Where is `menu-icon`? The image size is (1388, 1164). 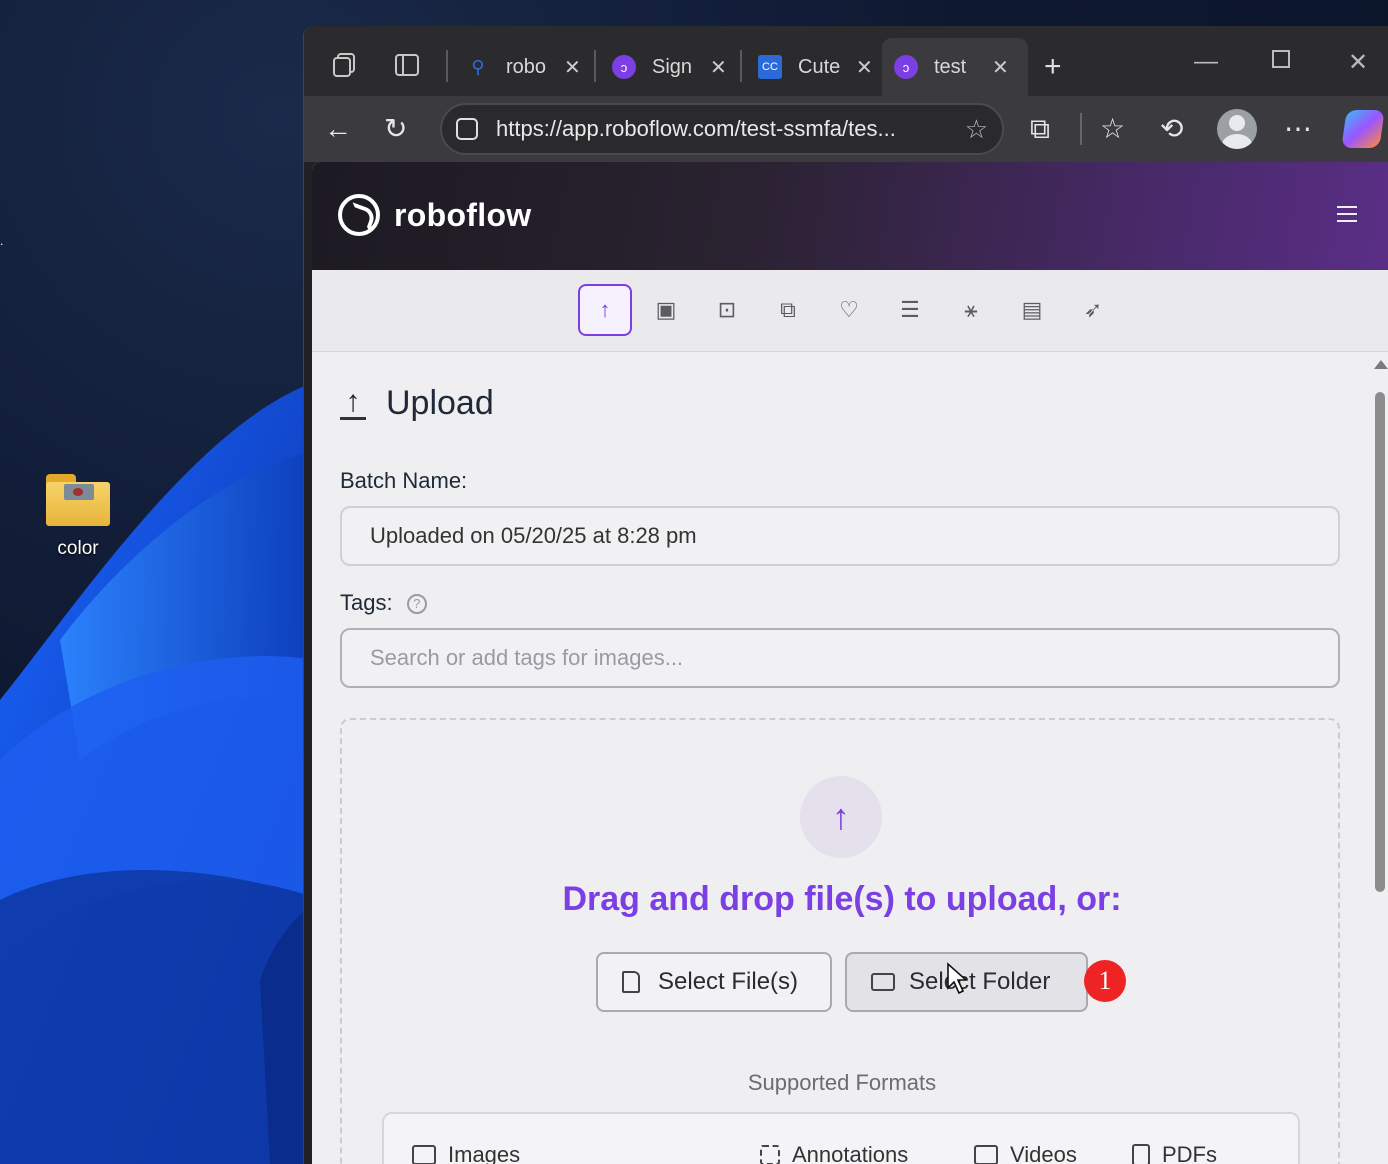 menu-icon is located at coordinates (1347, 214).